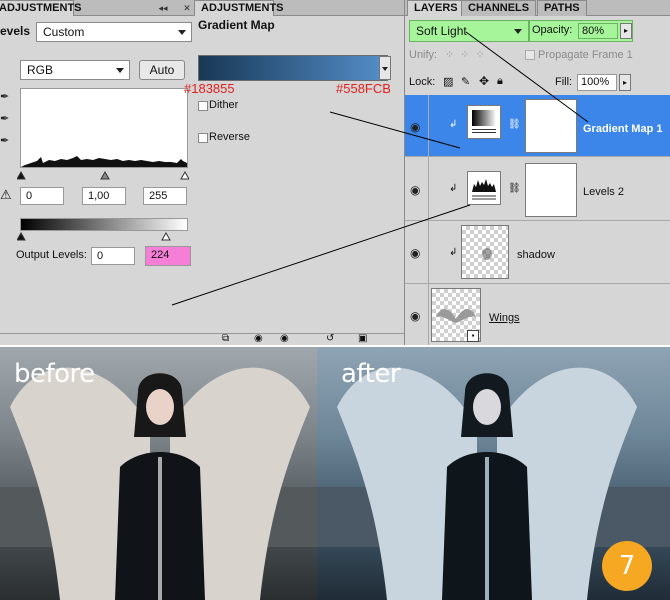  What do you see at coordinates (395, 130) in the screenshot?
I see `annotation-line-gradient` at bounding box center [395, 130].